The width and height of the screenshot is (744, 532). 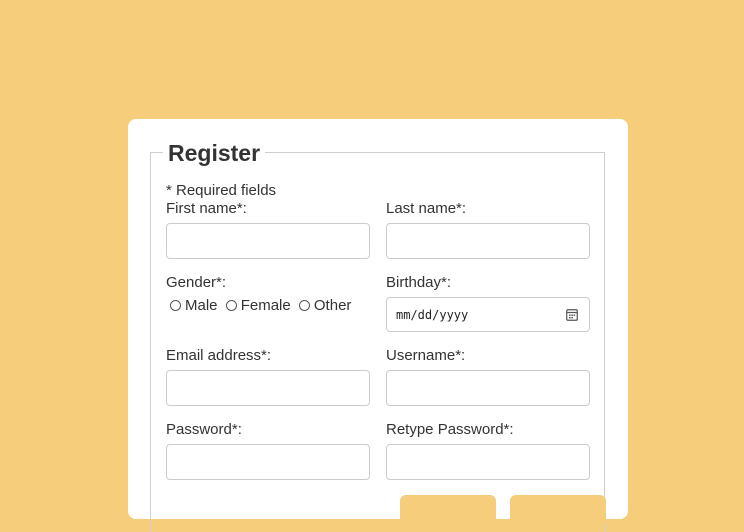 What do you see at coordinates (419, 282) in the screenshot?
I see `birthday-label: Birthday*:` at bounding box center [419, 282].